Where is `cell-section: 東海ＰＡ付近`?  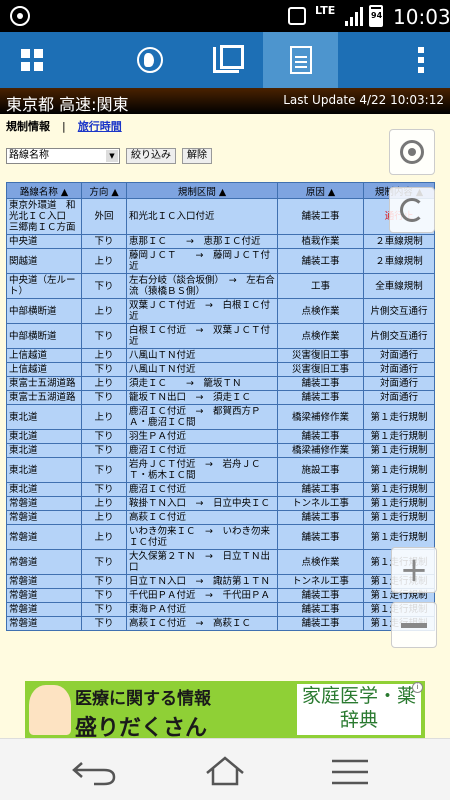 cell-section: 東海ＰＡ付近 is located at coordinates (202, 609).